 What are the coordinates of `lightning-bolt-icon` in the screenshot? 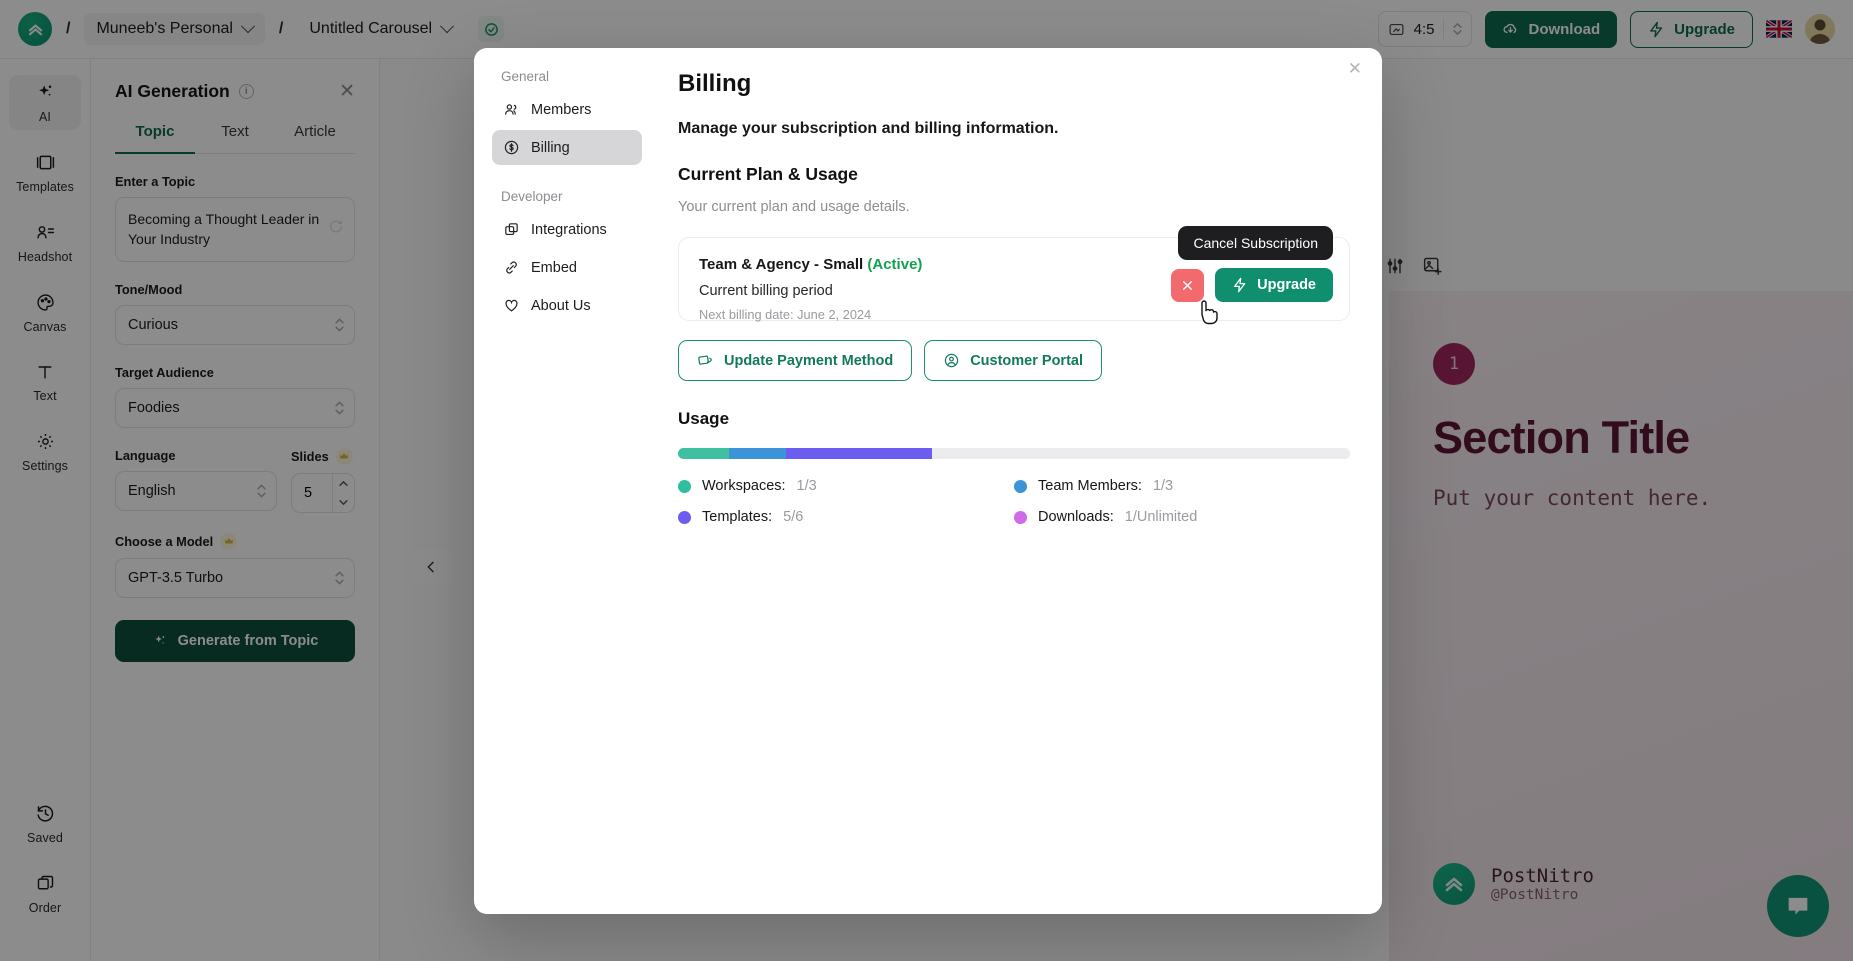 It's located at (1240, 285).